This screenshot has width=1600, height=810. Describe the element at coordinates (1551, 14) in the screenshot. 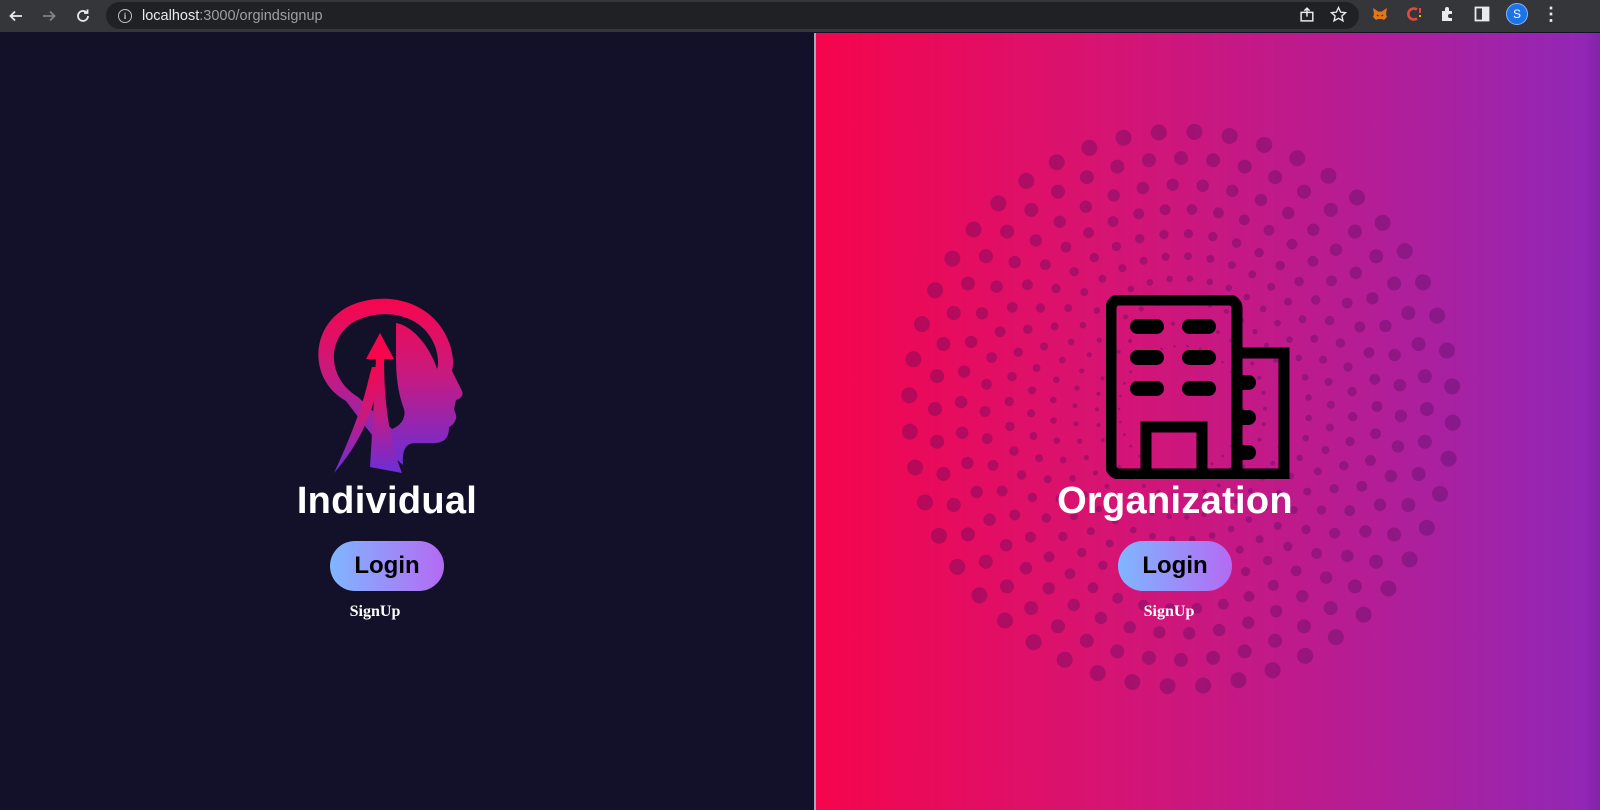

I see `browser-menu-icon: ⋮` at that location.